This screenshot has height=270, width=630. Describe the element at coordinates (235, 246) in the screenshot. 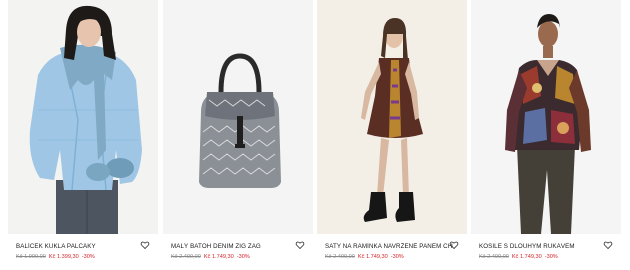

I see `product-title: MALÝ BATOH DENIM ZIG ZAG` at that location.